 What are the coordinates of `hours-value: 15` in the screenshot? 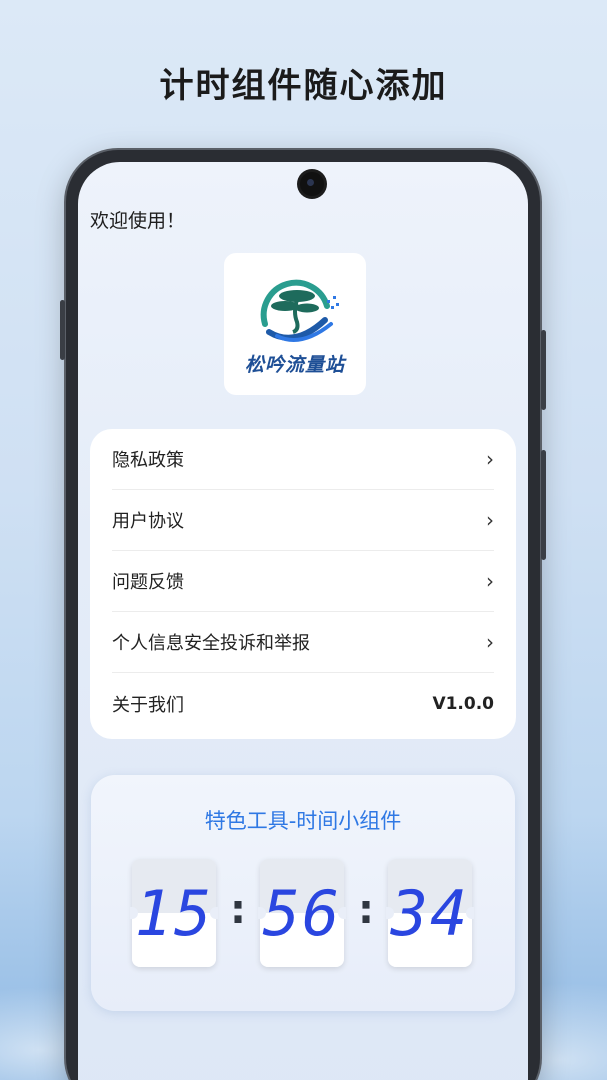 It's located at (174, 913).